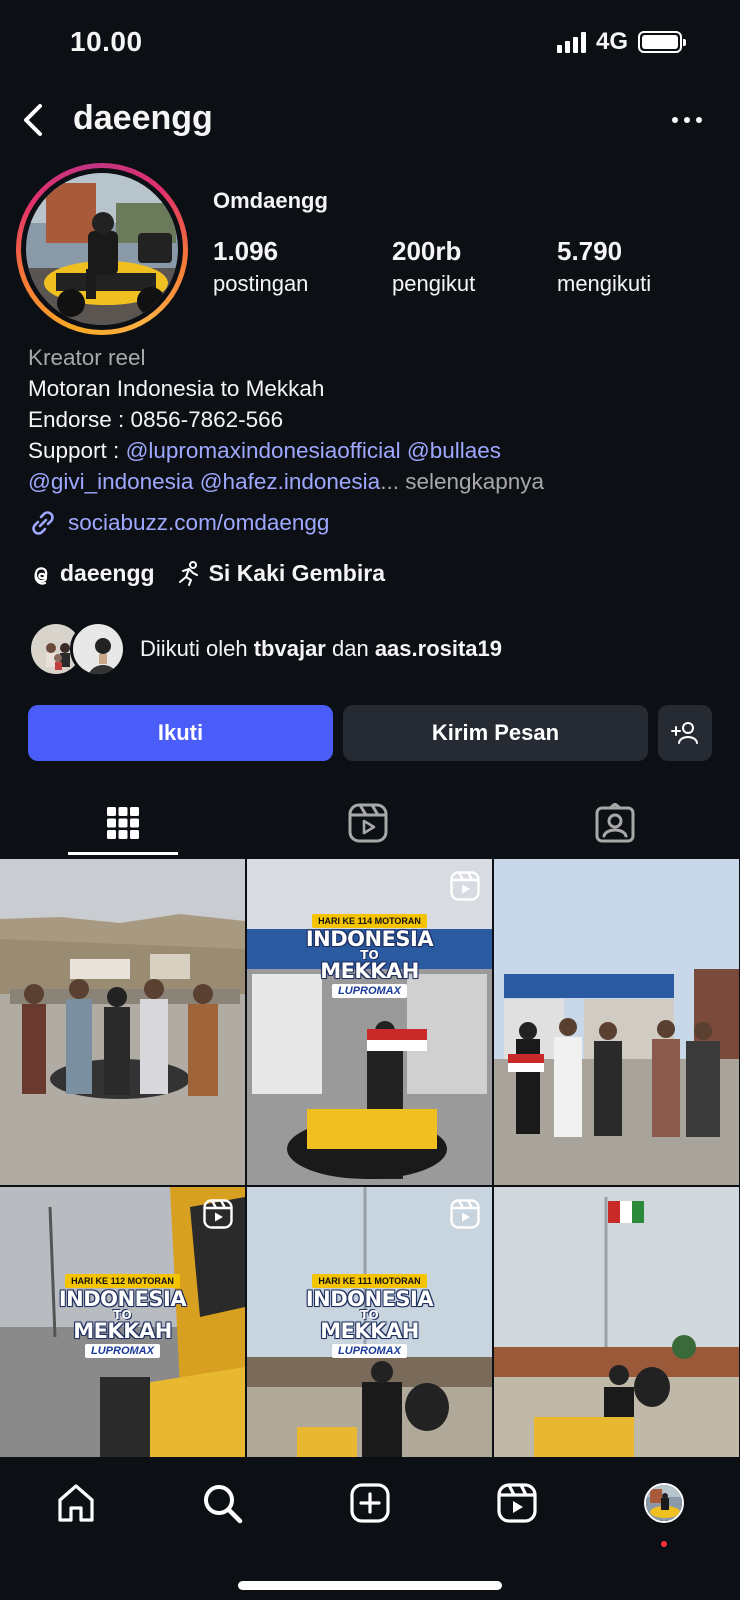 Image resolution: width=740 pixels, height=1600 pixels. What do you see at coordinates (156, 419) in the screenshot?
I see `bio-line: Endorse : 0856-7862-566` at bounding box center [156, 419].